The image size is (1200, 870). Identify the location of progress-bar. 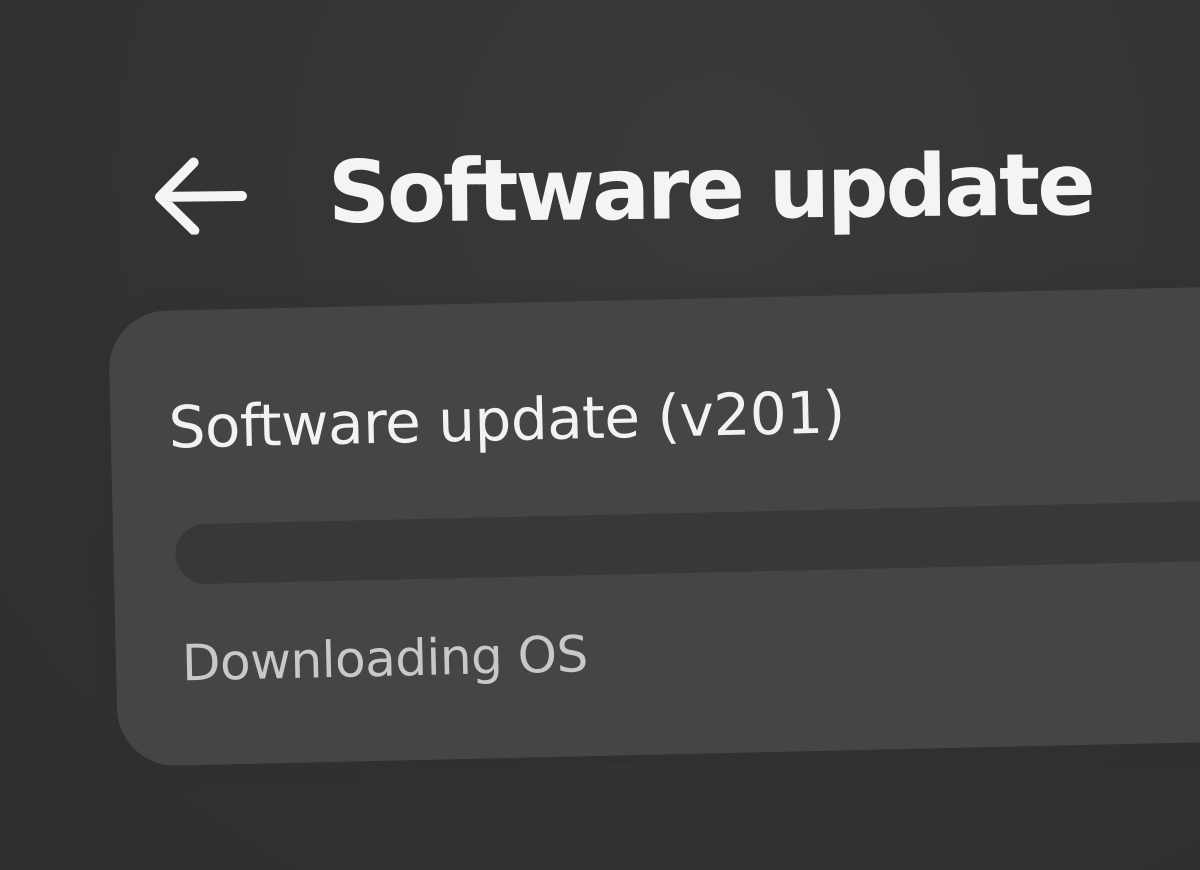
(687, 541).